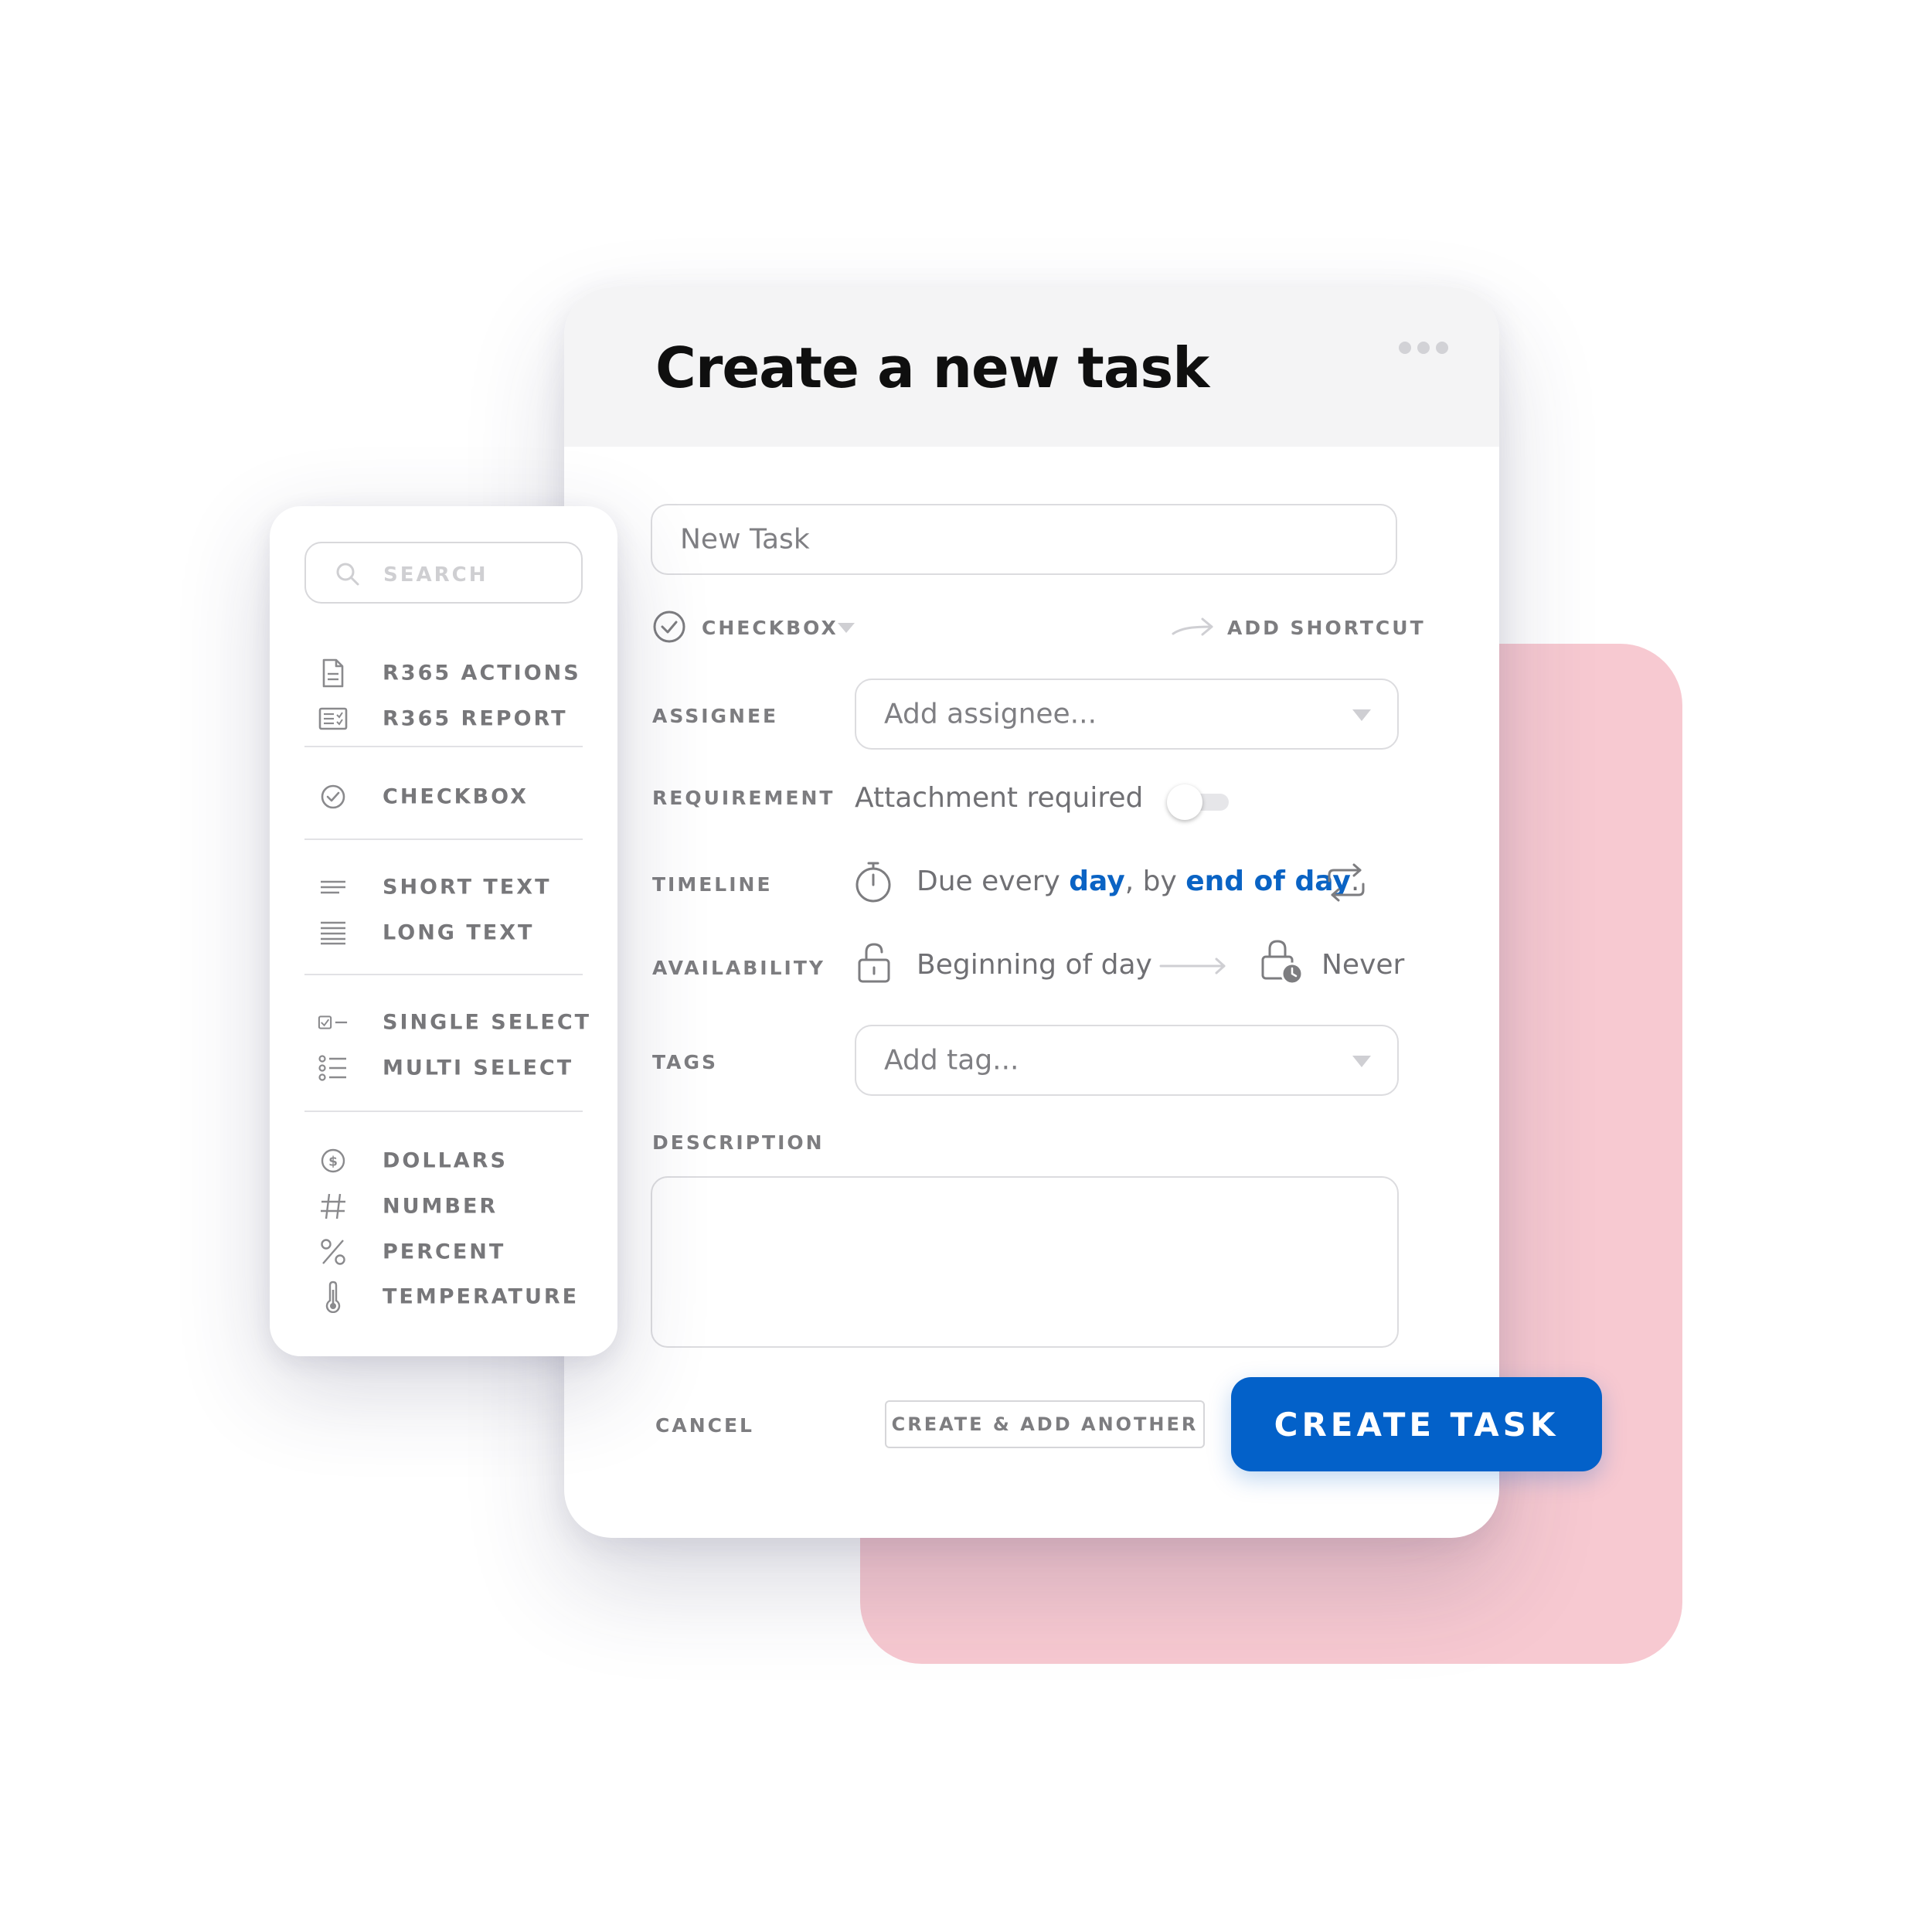 This screenshot has height=1932, width=1932. What do you see at coordinates (1283, 963) in the screenshot?
I see `lock-clock-icon` at bounding box center [1283, 963].